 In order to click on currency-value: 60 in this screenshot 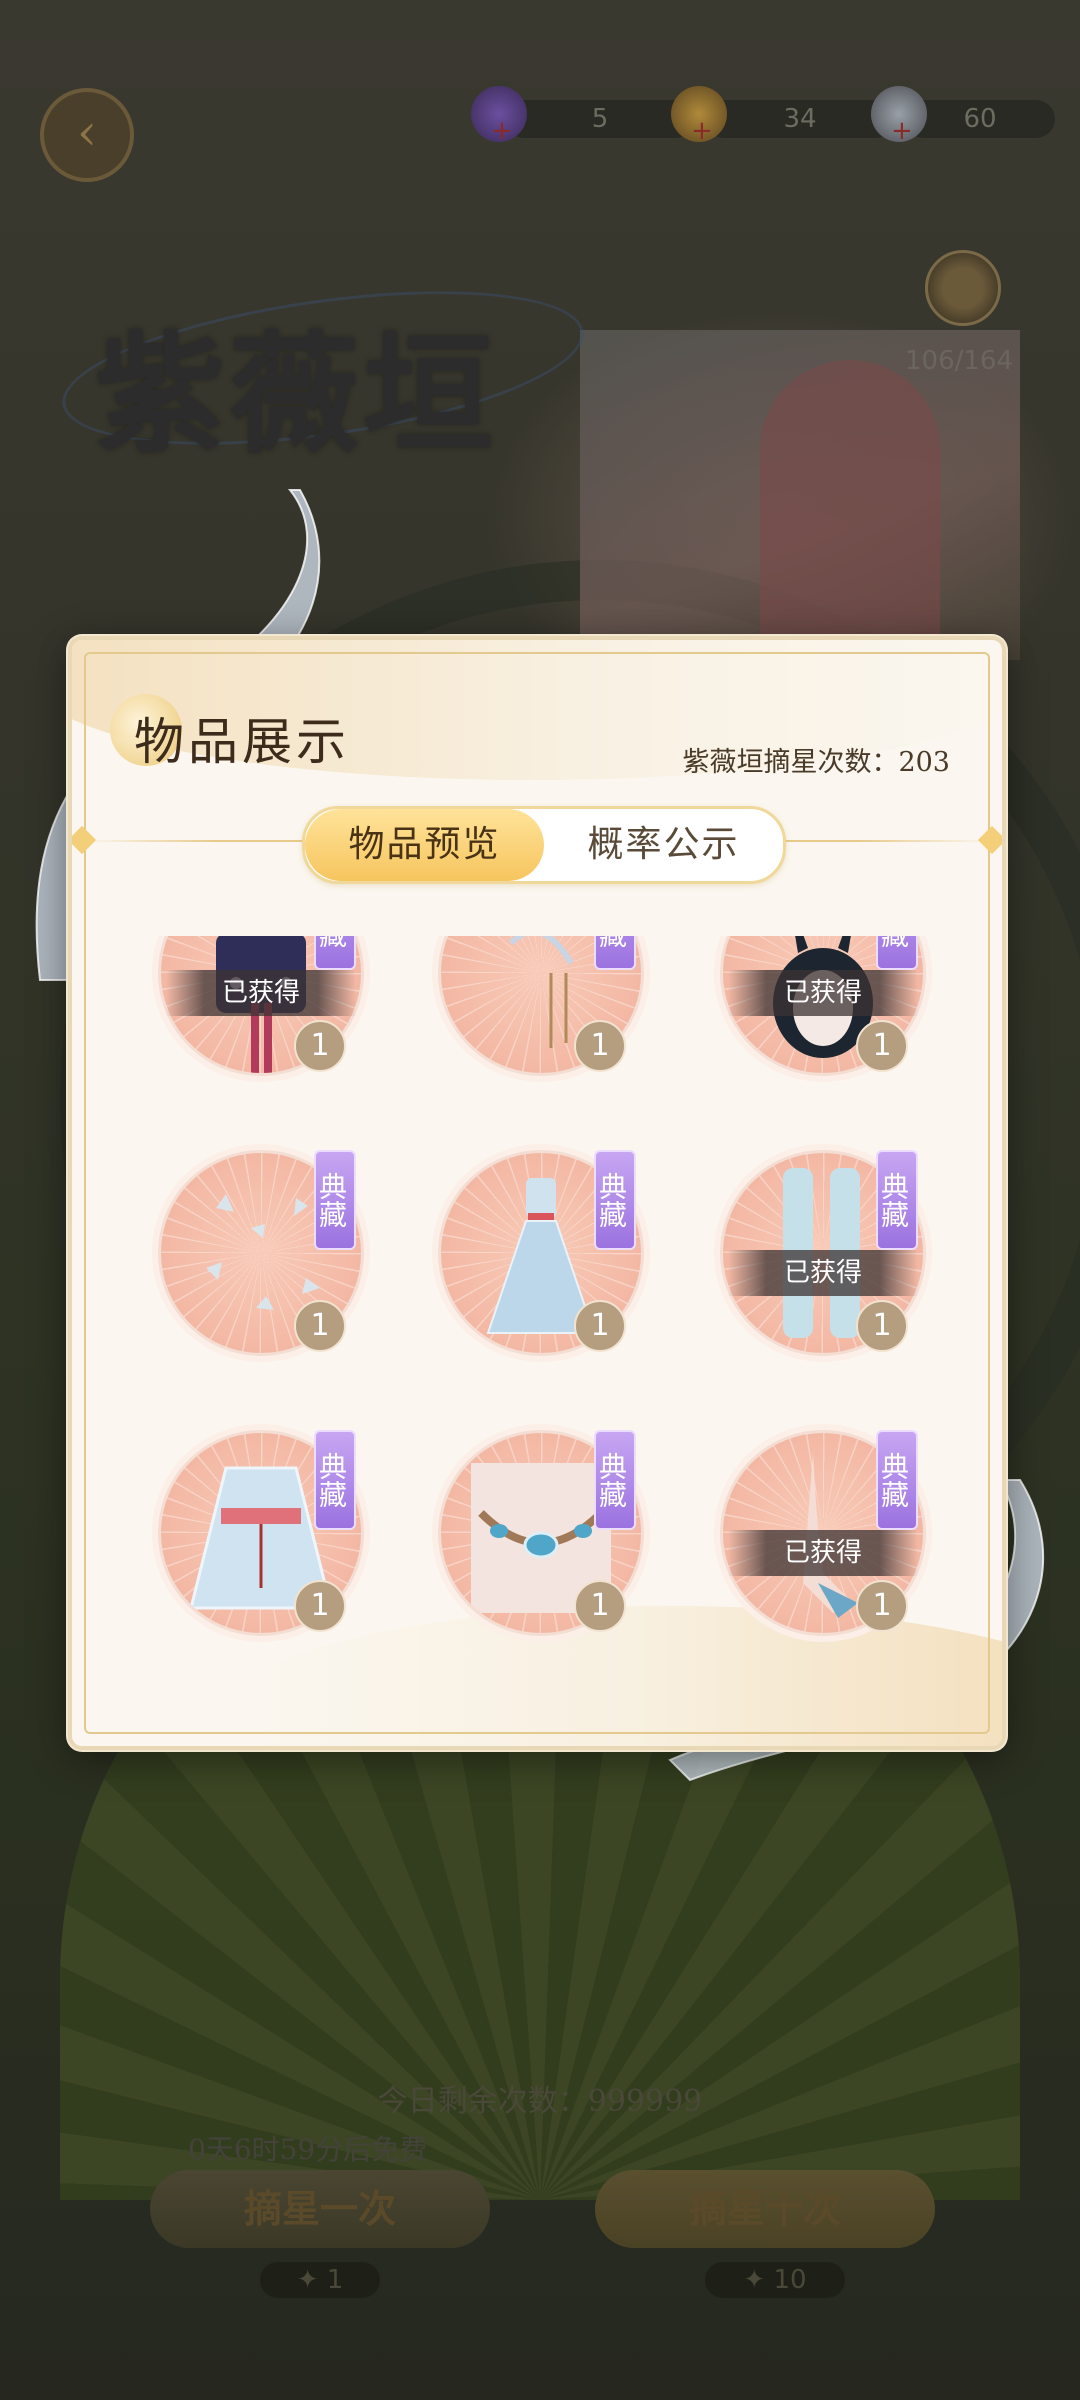, I will do `click(980, 119)`.